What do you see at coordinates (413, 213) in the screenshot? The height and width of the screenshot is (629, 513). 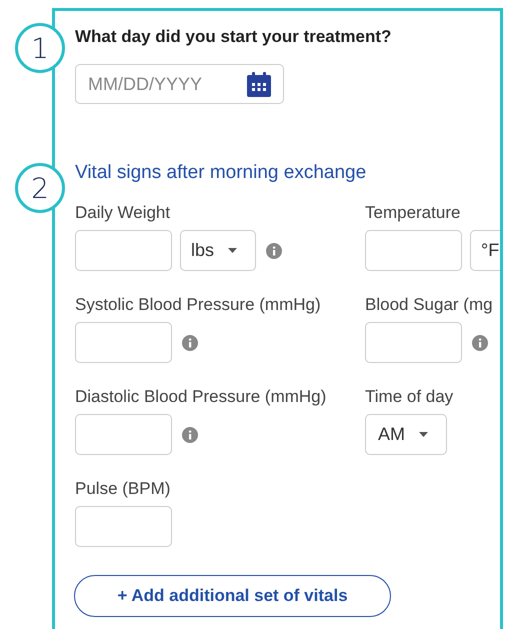 I see `field-label: Temperature` at bounding box center [413, 213].